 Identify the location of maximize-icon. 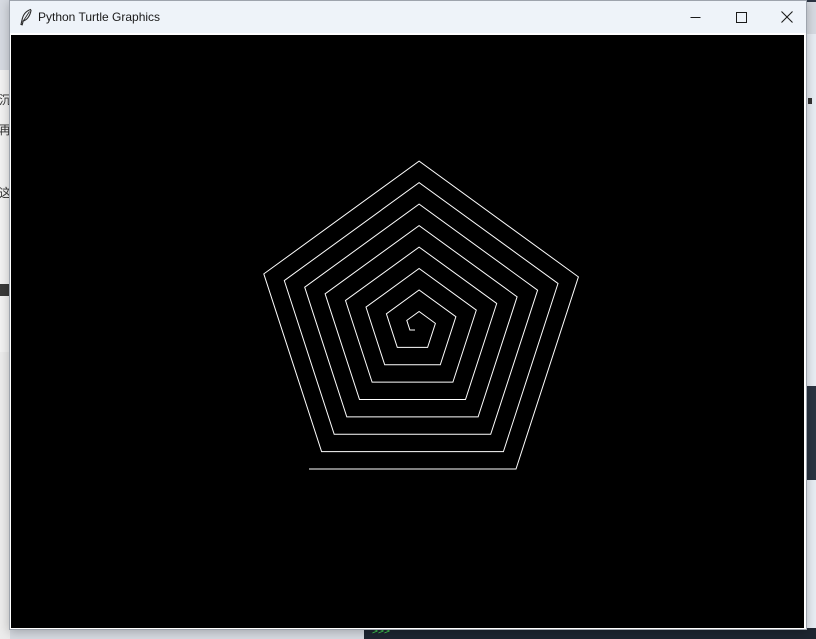
(741, 17).